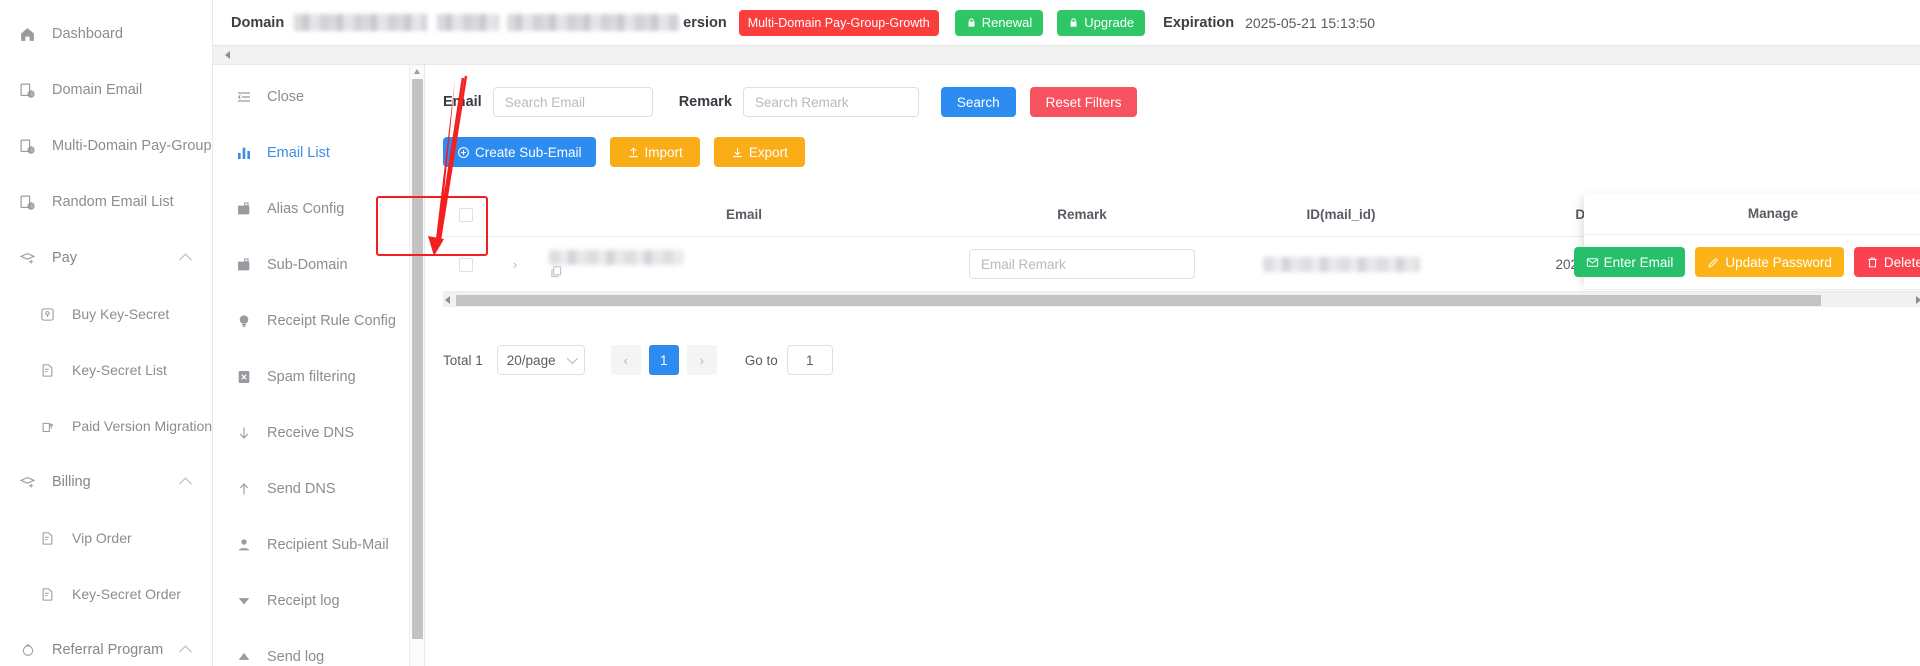  Describe the element at coordinates (572, 359) in the screenshot. I see `chevron-down-icon` at that location.